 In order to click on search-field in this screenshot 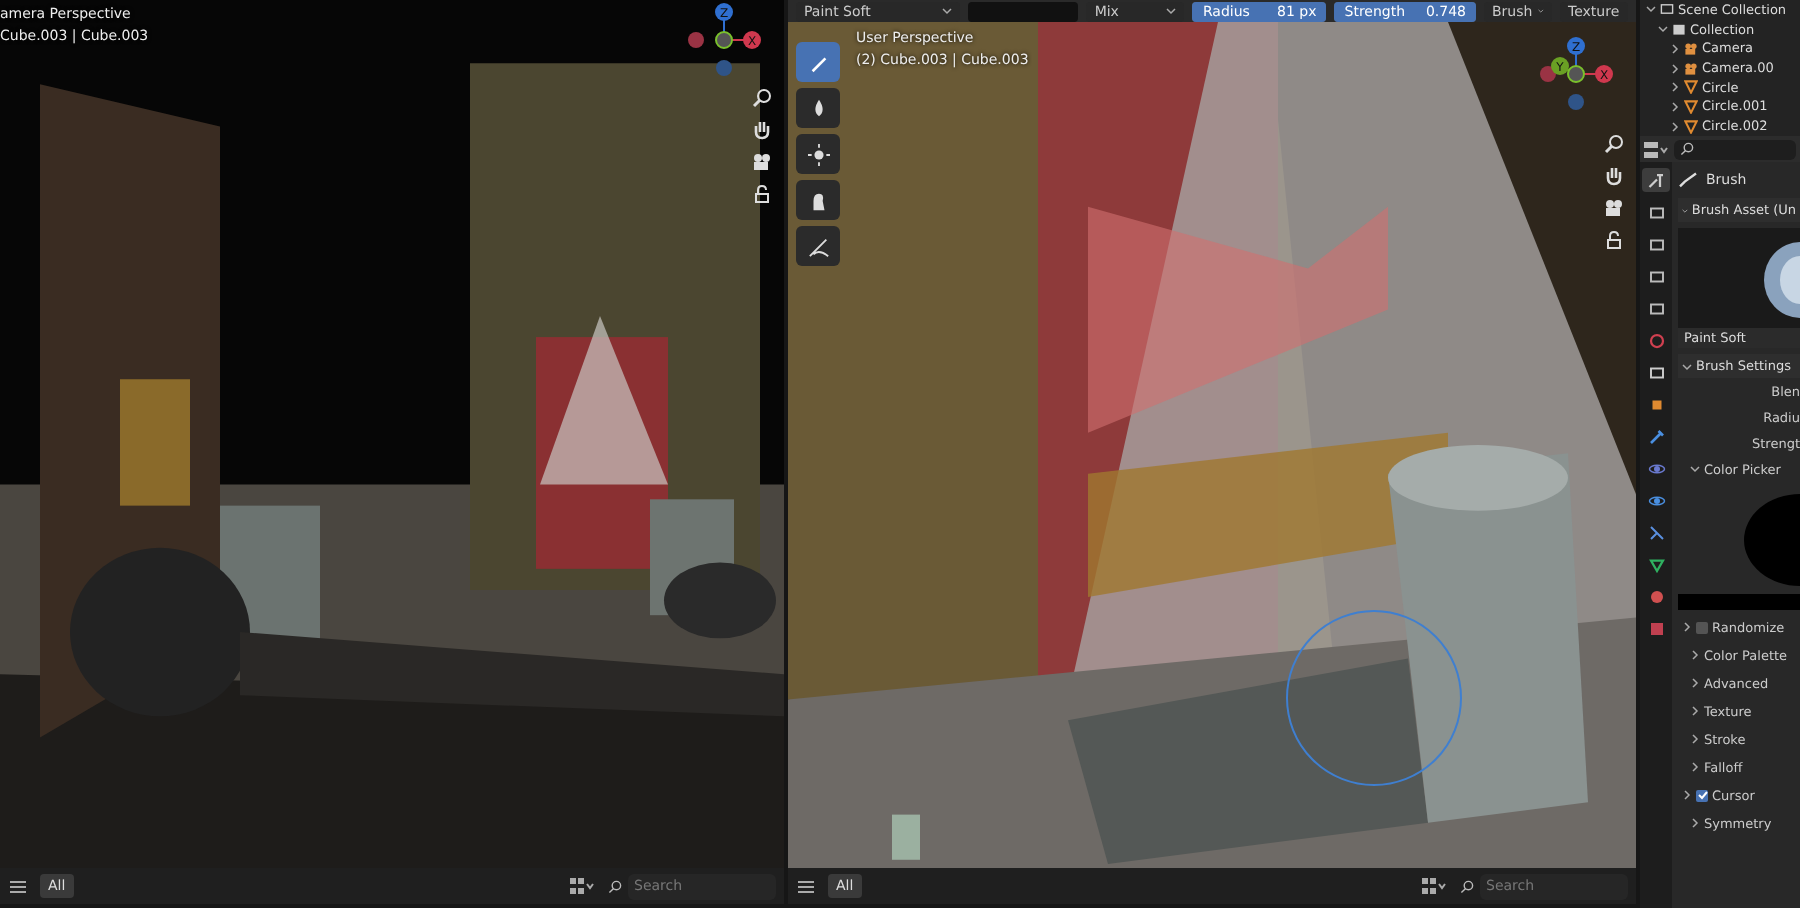, I will do `click(1735, 149)`.